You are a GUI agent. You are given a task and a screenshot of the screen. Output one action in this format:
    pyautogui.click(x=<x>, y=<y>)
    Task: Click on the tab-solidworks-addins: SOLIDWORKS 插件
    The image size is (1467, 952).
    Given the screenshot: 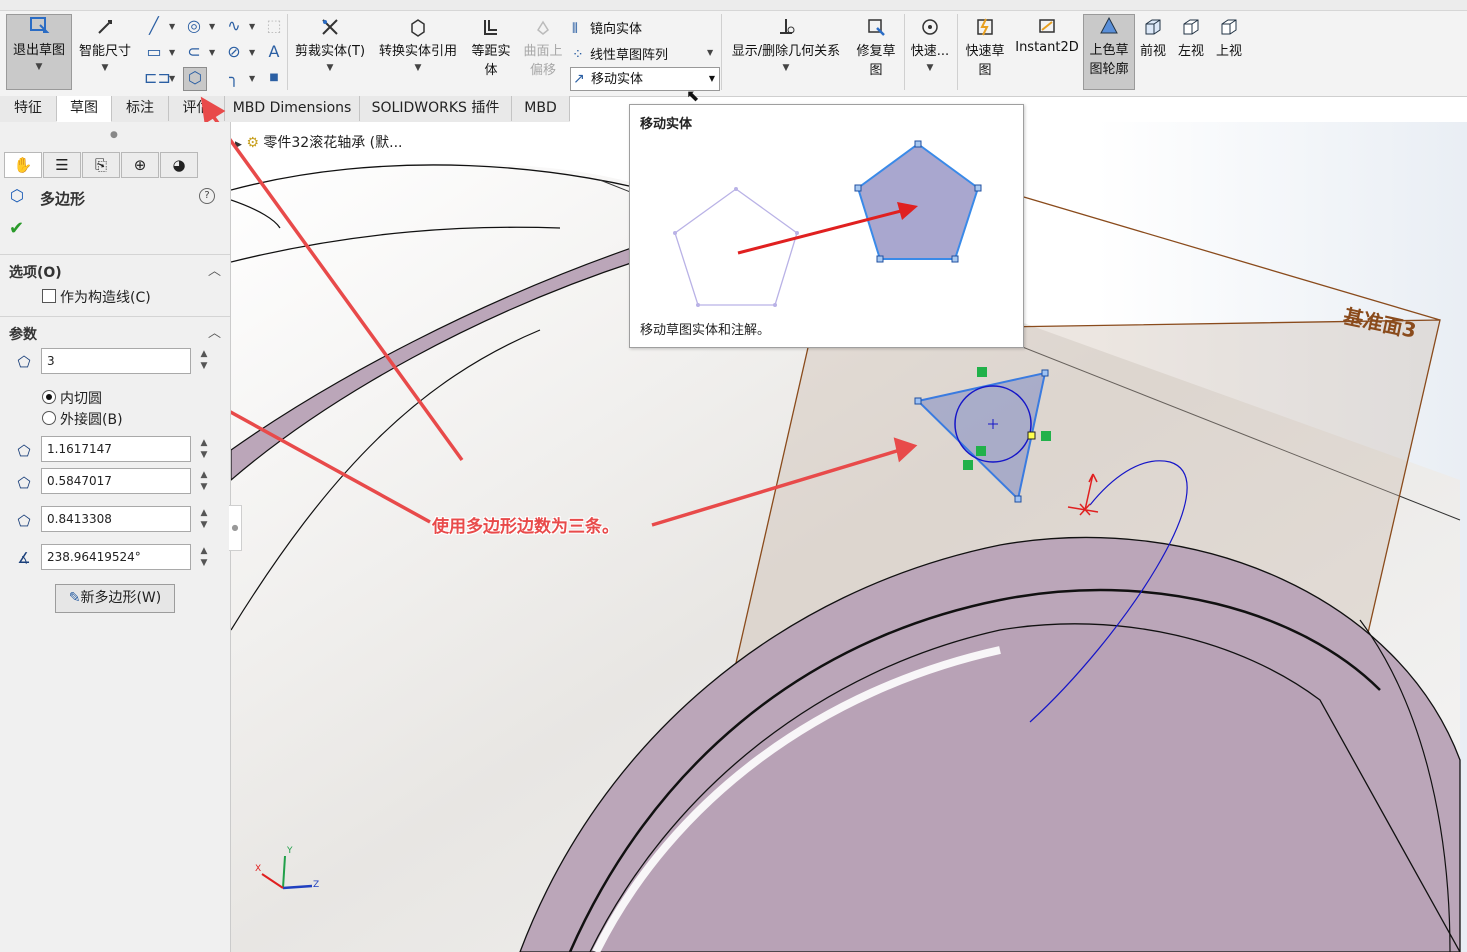 What is the action you would take?
    pyautogui.click(x=436, y=108)
    